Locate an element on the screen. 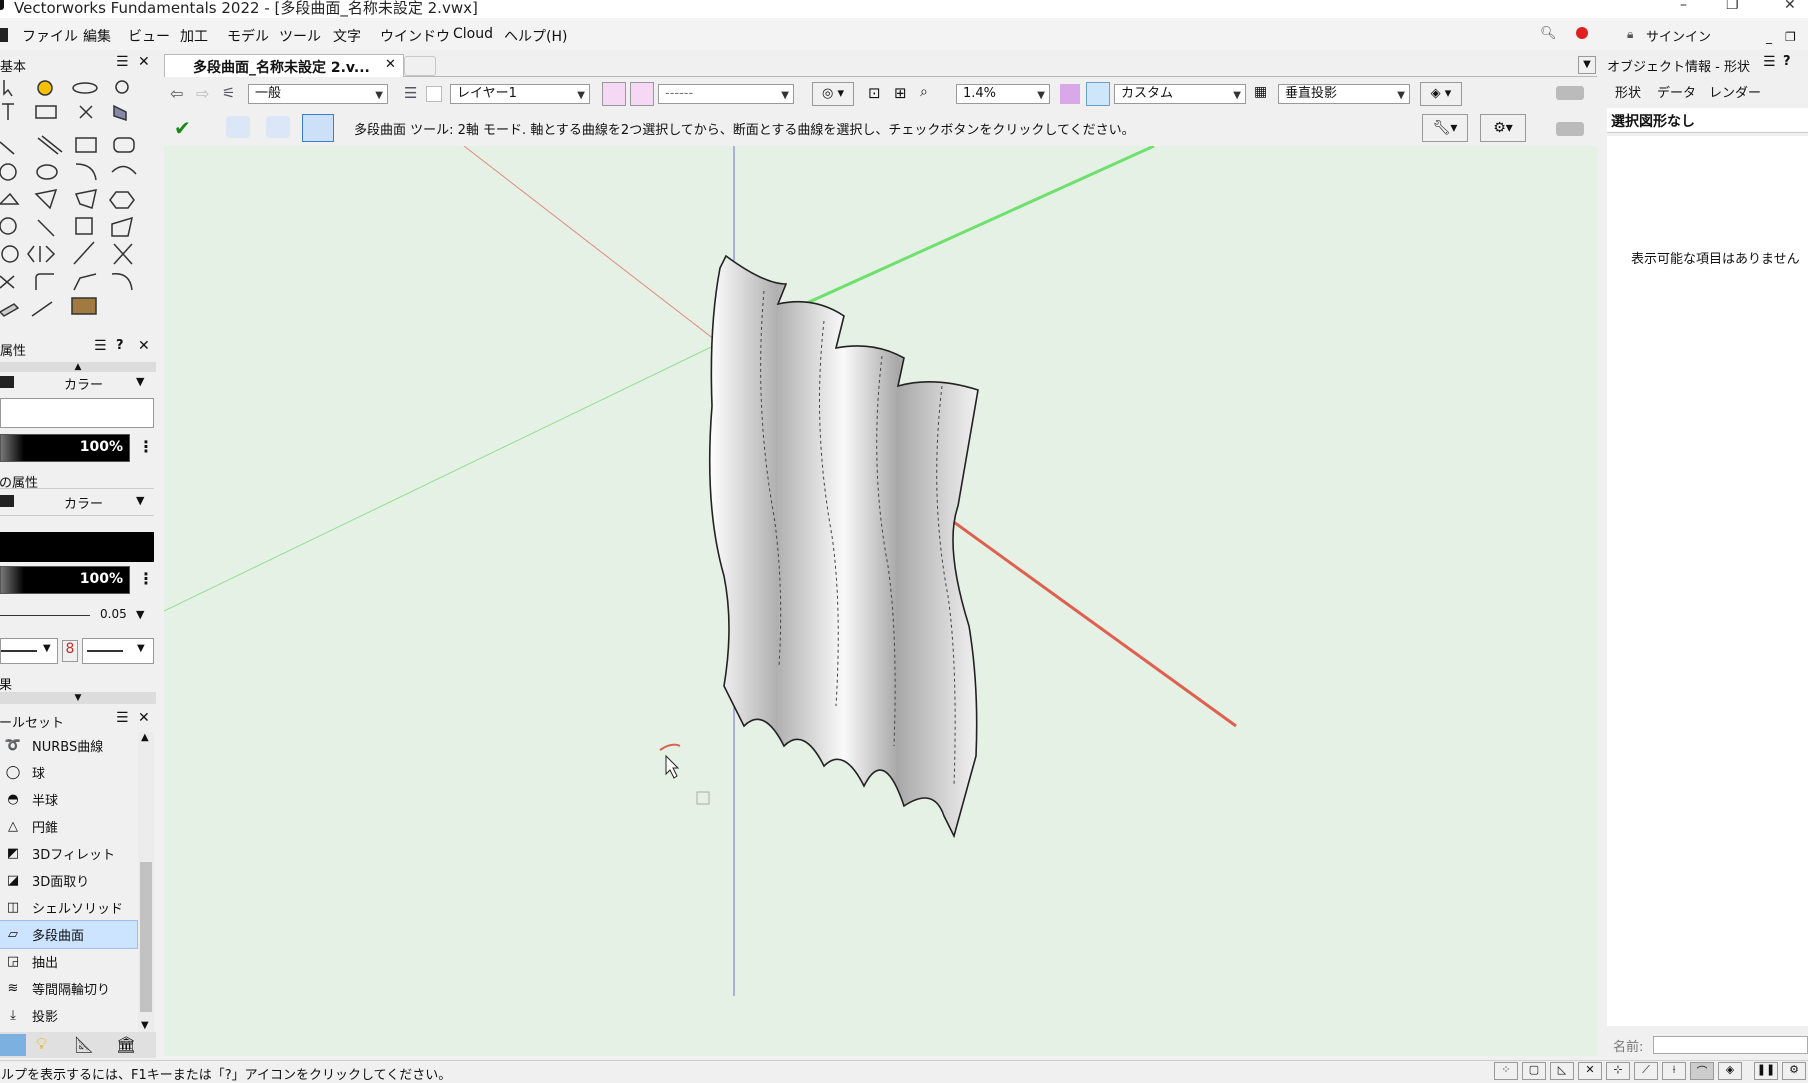  tool-shell-solid: ◫ シェルソリッド is located at coordinates (68, 907).